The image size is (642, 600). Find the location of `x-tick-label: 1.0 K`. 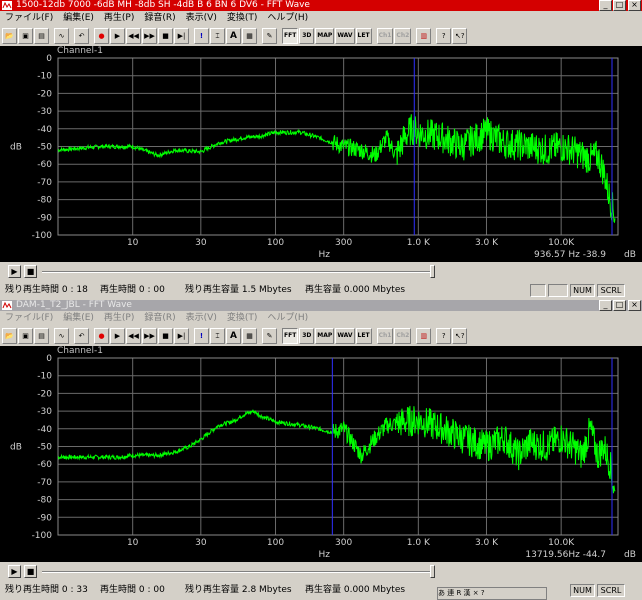

x-tick-label: 1.0 K is located at coordinates (419, 543).